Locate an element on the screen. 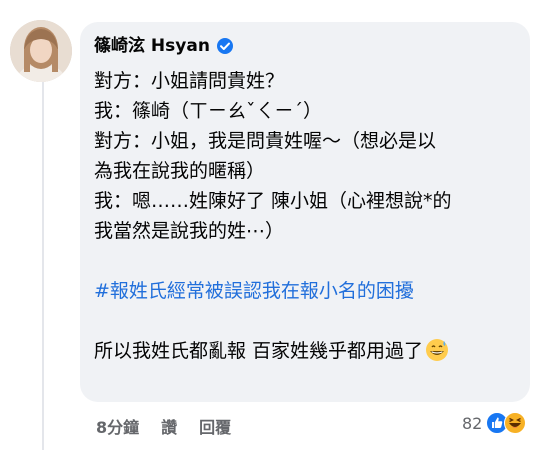  reaction-summary: 82 is located at coordinates (494, 423).